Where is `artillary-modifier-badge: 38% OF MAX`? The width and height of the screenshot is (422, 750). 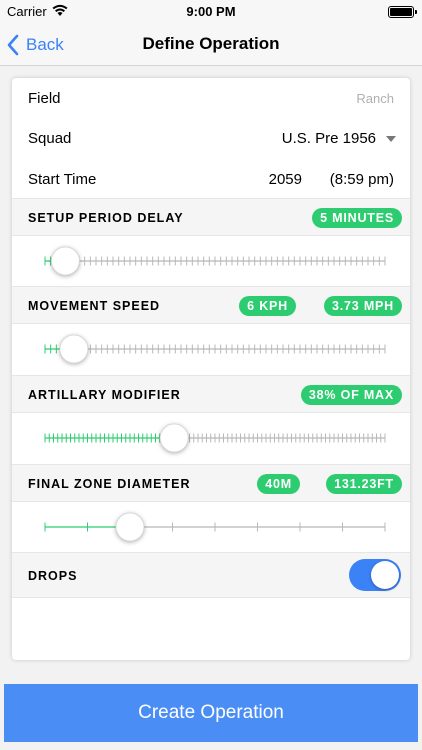 artillary-modifier-badge: 38% OF MAX is located at coordinates (351, 395).